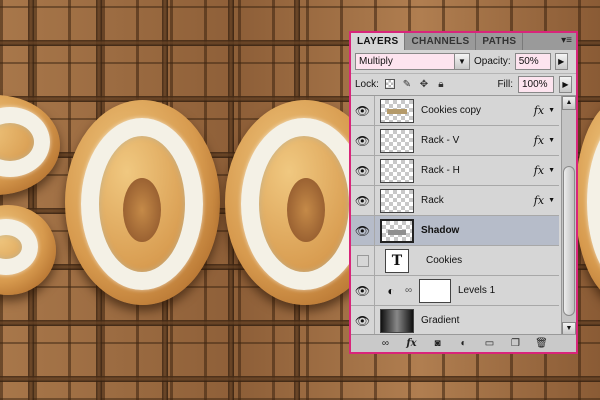 This screenshot has height=400, width=600. Describe the element at coordinates (477, 290) in the screenshot. I see `layer-name: Levels 1` at that location.